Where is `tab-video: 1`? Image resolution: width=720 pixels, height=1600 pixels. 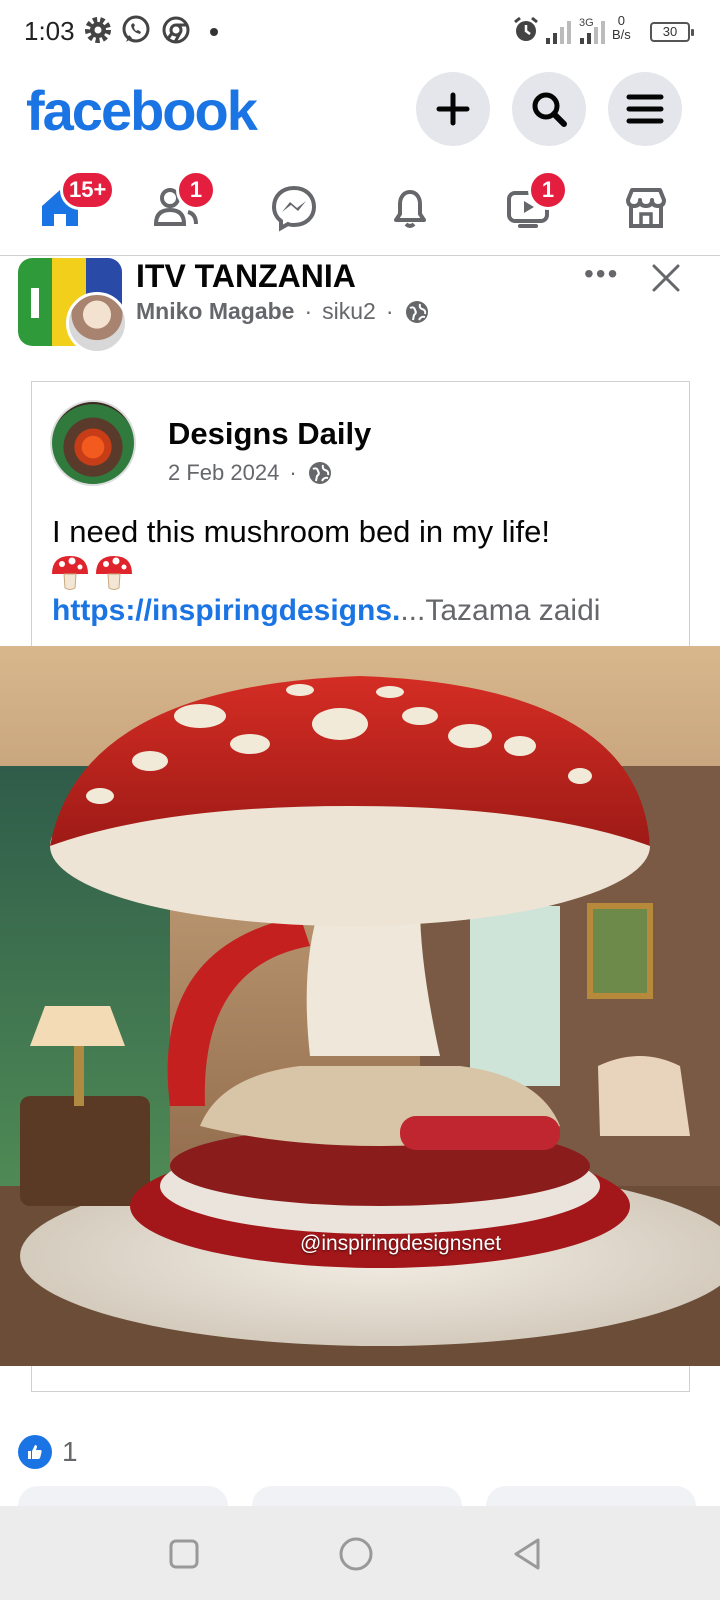 tab-video: 1 is located at coordinates (534, 203).